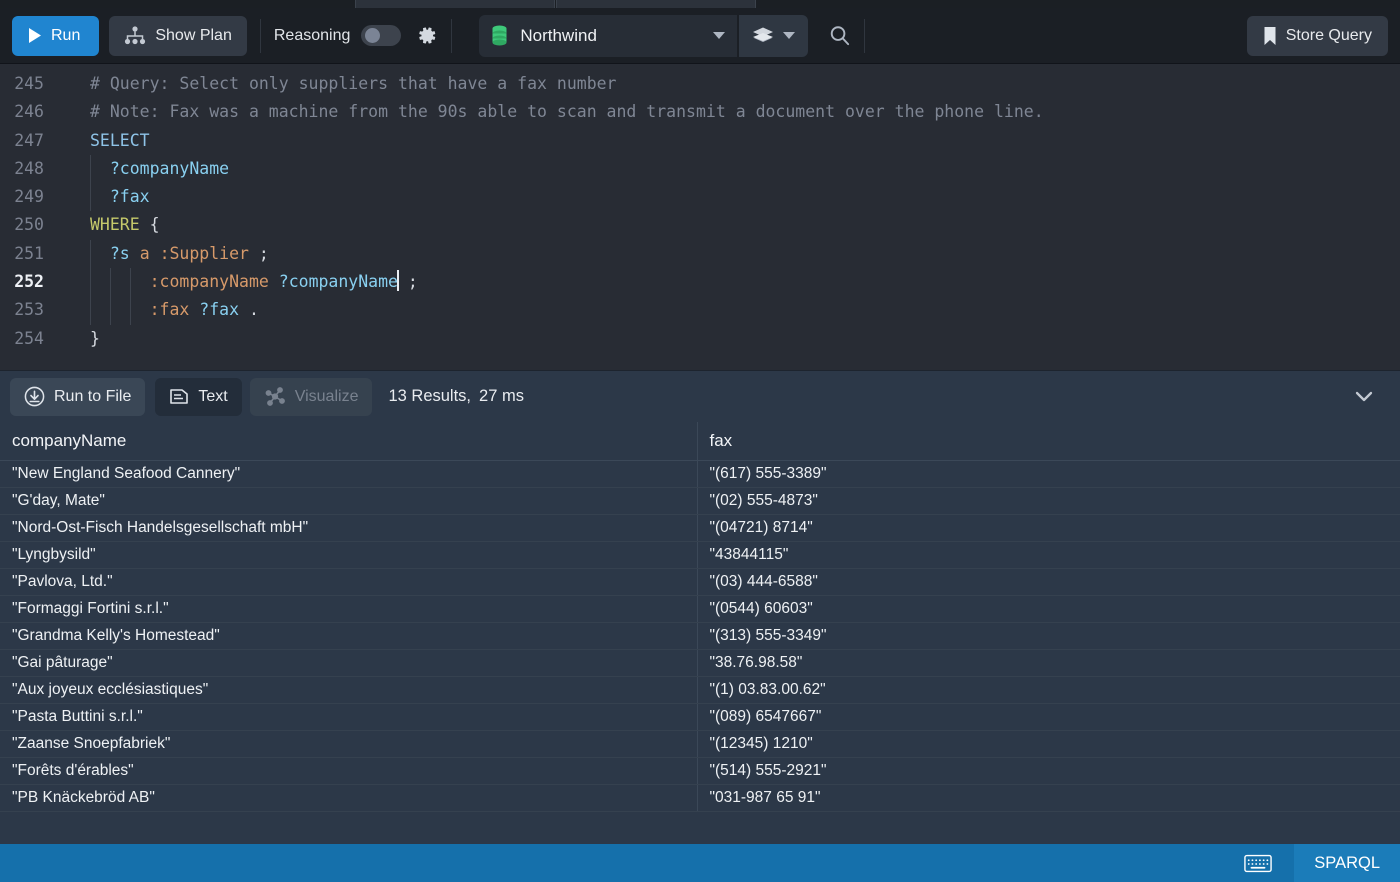 Image resolution: width=1400 pixels, height=882 pixels. What do you see at coordinates (1048, 609) in the screenshot?
I see `table-cell: "(0544) 60603"` at bounding box center [1048, 609].